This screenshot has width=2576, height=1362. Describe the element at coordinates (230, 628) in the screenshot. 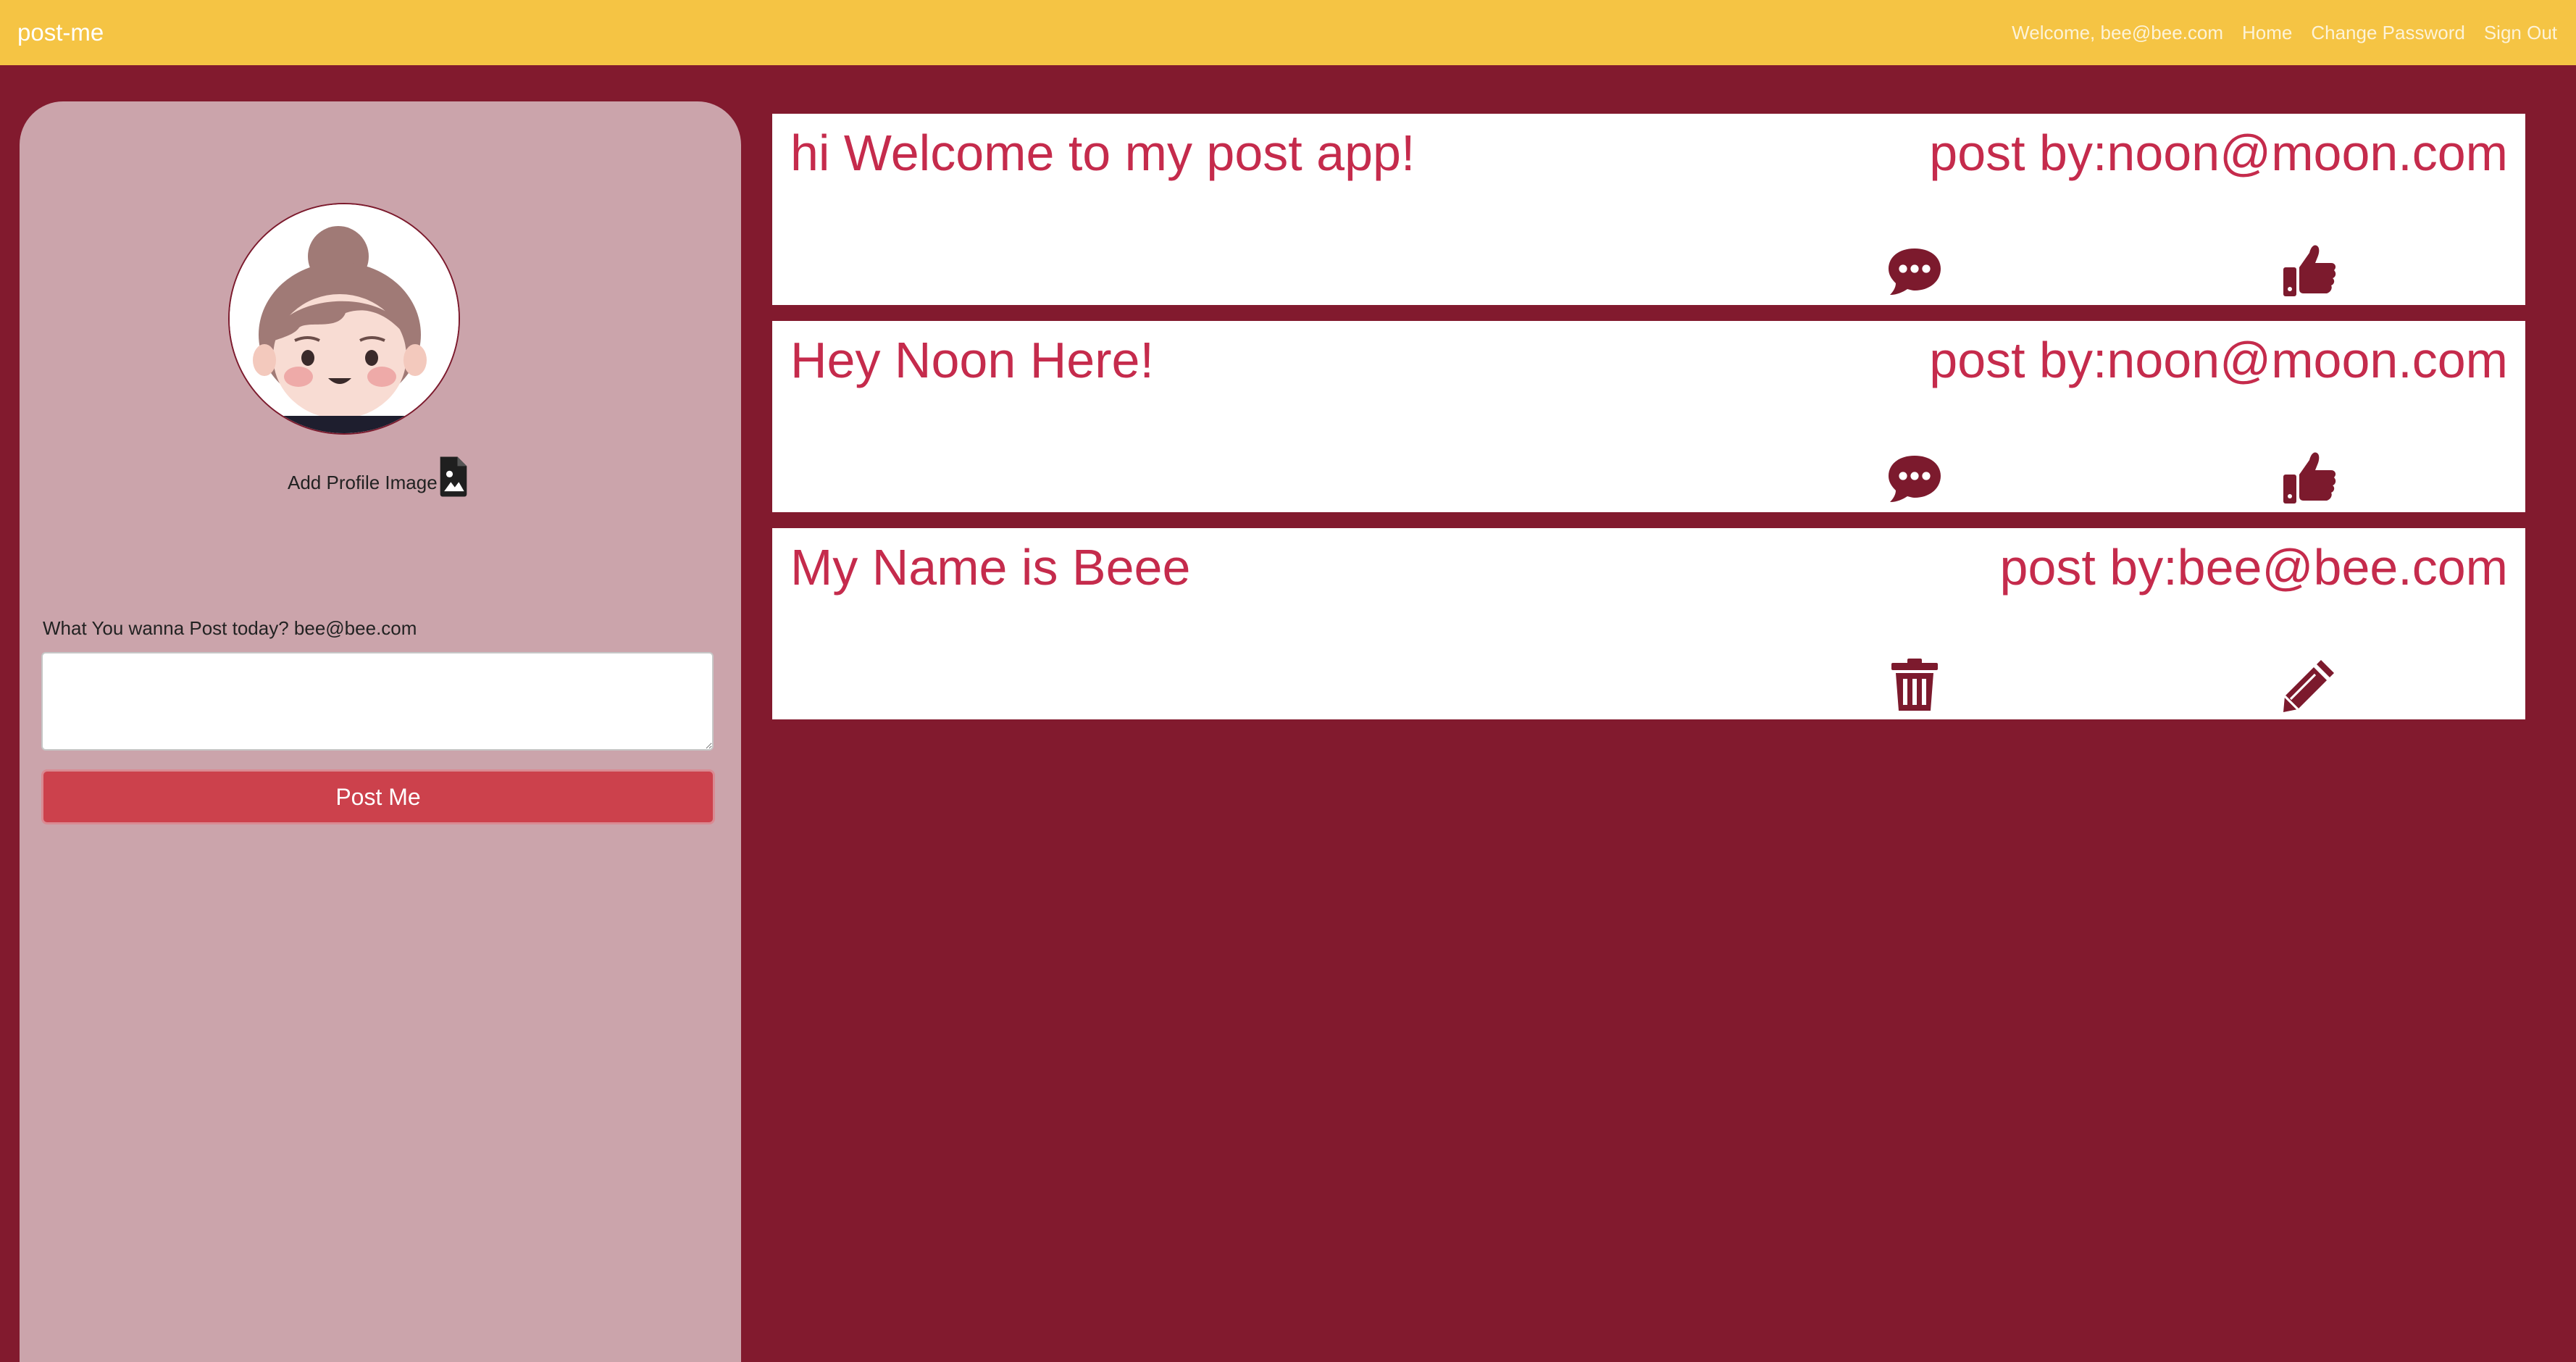

I see `post-prompt-label: What You wanna Post today? bee@bee.com` at that location.